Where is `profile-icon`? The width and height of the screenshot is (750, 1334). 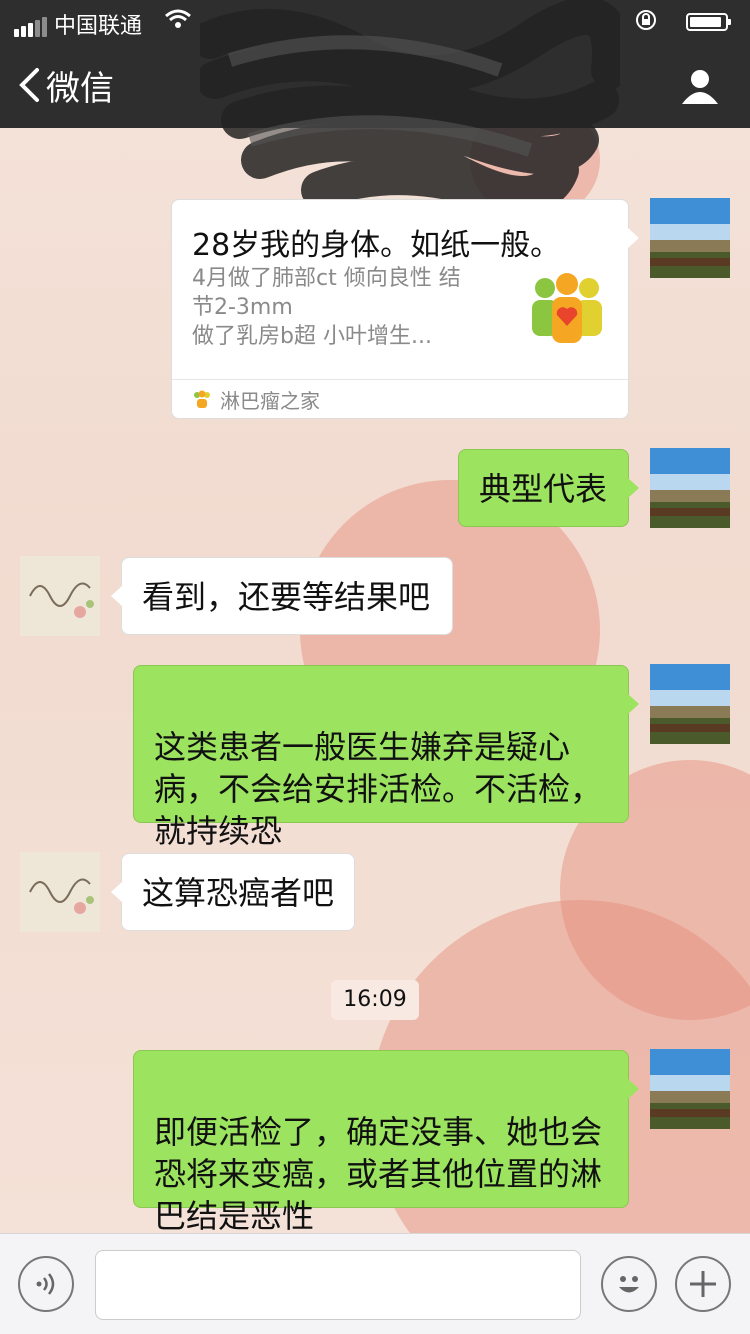
profile-icon is located at coordinates (700, 88).